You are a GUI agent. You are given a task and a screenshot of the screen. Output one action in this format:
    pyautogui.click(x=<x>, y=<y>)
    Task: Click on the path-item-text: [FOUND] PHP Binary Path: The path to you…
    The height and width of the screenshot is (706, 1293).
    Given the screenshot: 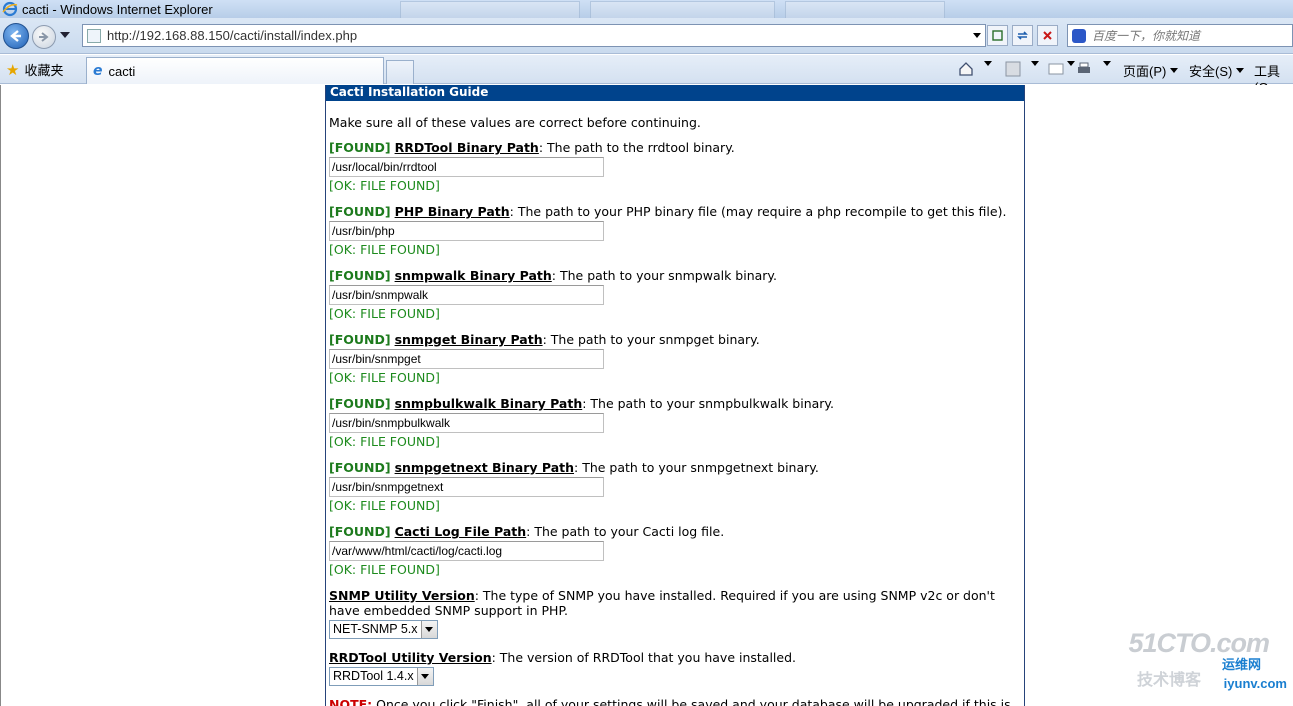 What is the action you would take?
    pyautogui.click(x=675, y=211)
    